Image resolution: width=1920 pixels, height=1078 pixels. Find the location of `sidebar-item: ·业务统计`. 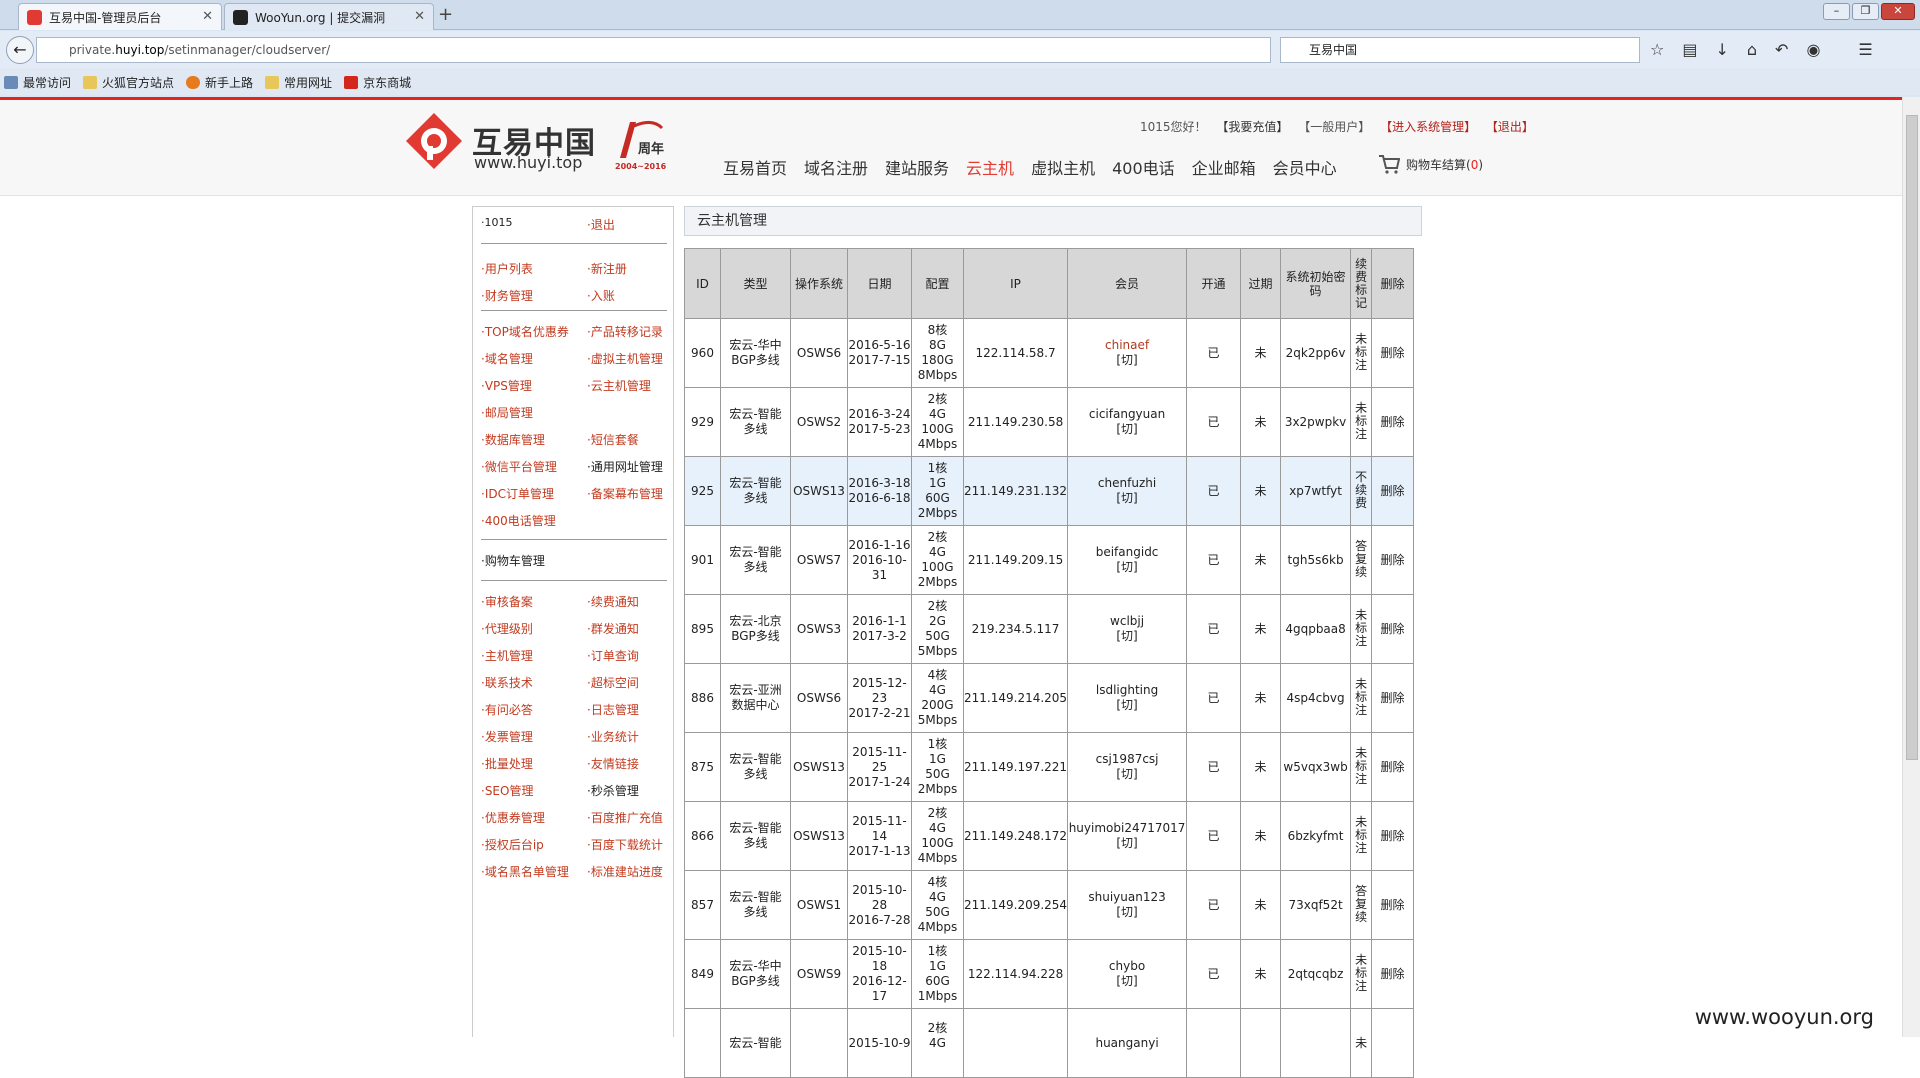

sidebar-item: ·业务统计 is located at coordinates (613, 736).